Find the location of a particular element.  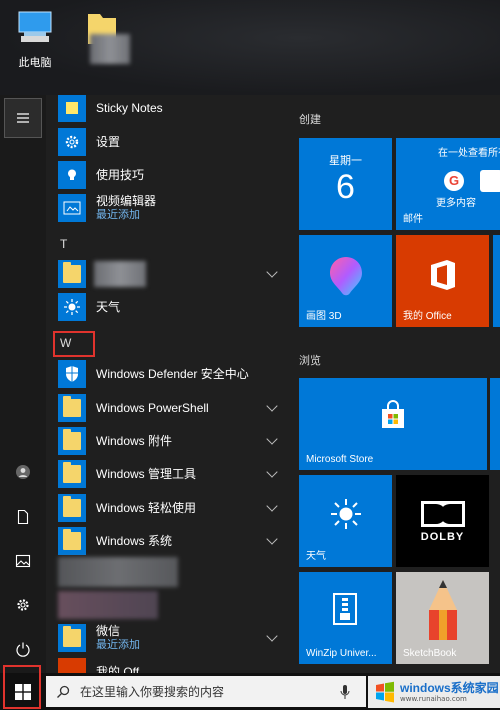

app-label: Windows Defender 安全中心 is located at coordinates (172, 374).